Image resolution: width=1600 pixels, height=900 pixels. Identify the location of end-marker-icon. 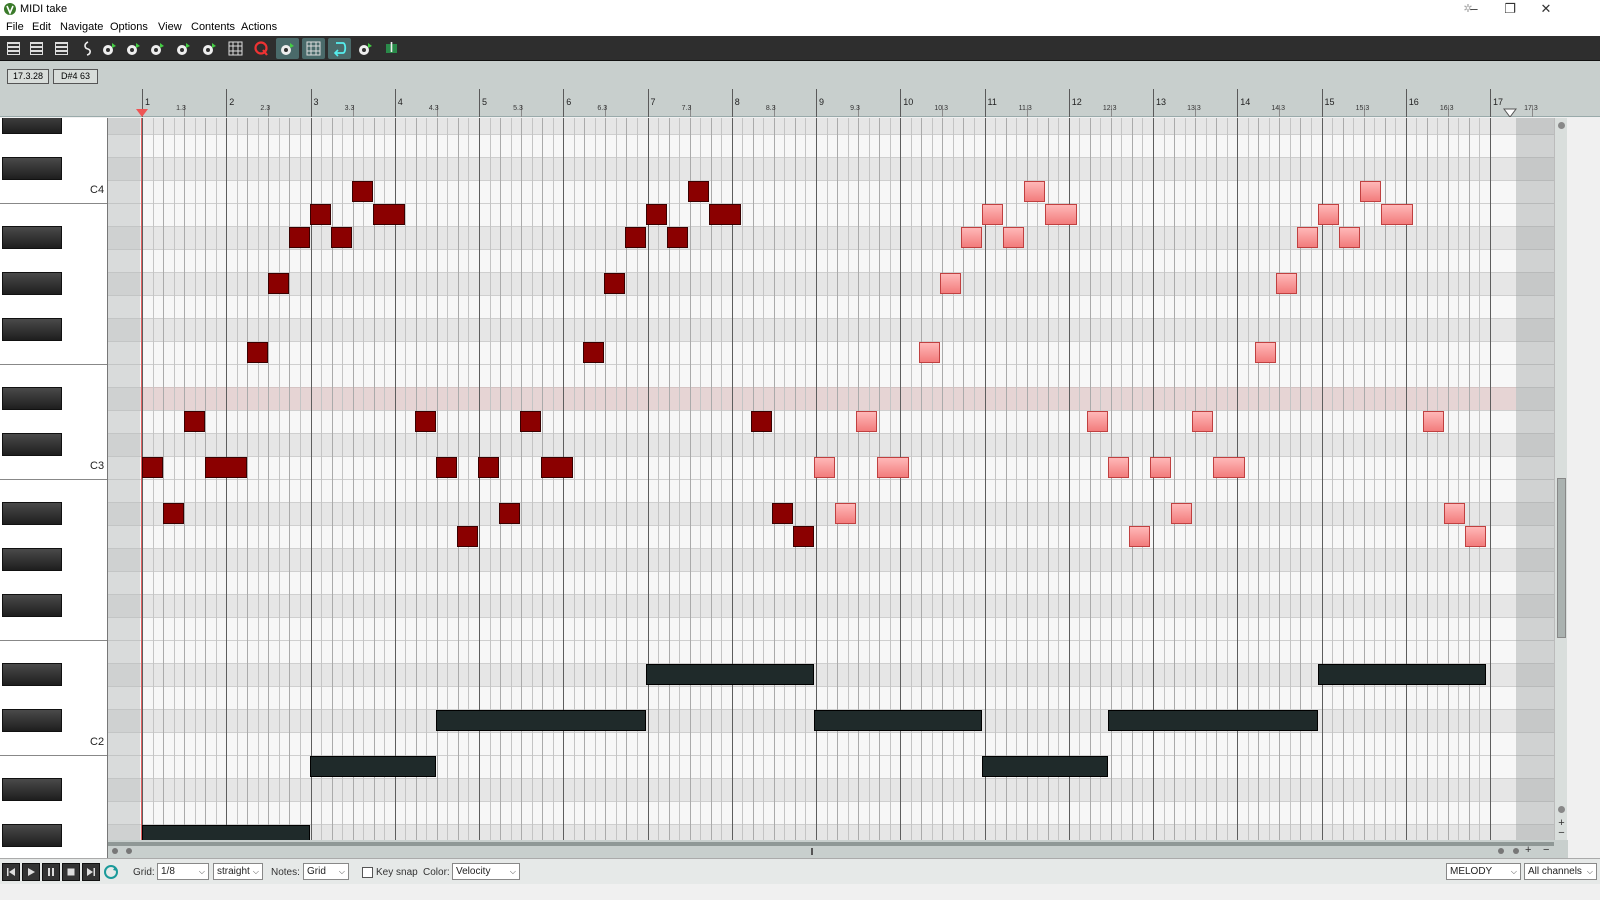
(1510, 112).